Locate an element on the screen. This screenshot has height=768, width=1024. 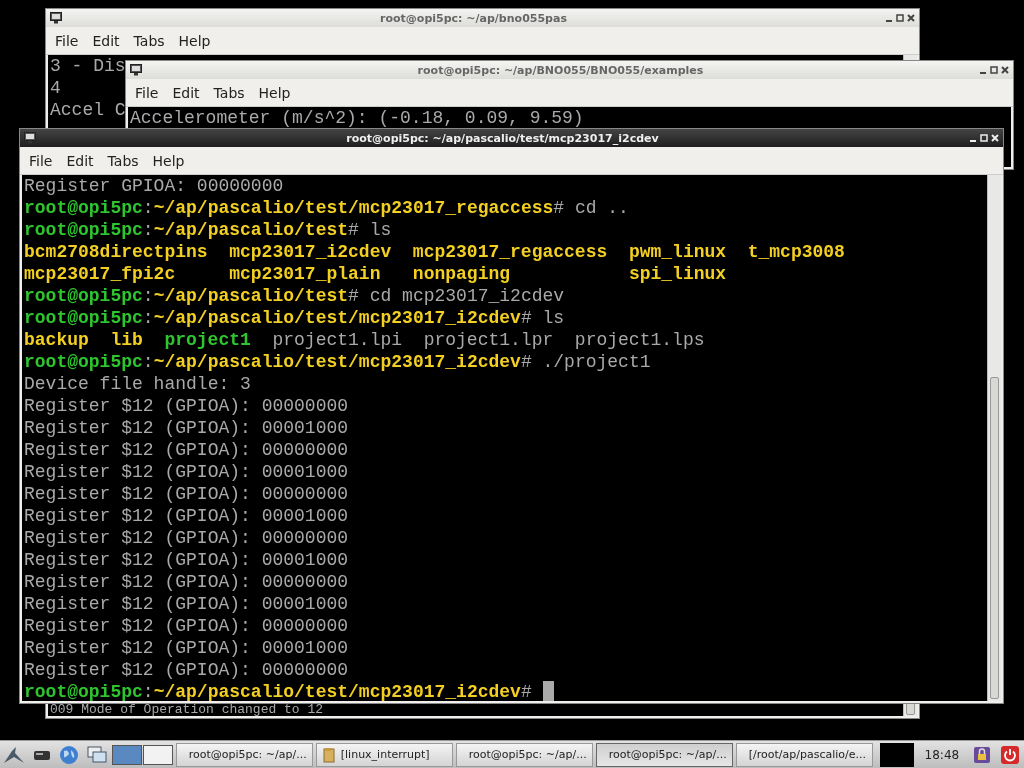
prompt-line: root@opi5pc:~/ap/pascalio/test/mcp23017_i2cdev# ls is located at coordinates (294, 318).